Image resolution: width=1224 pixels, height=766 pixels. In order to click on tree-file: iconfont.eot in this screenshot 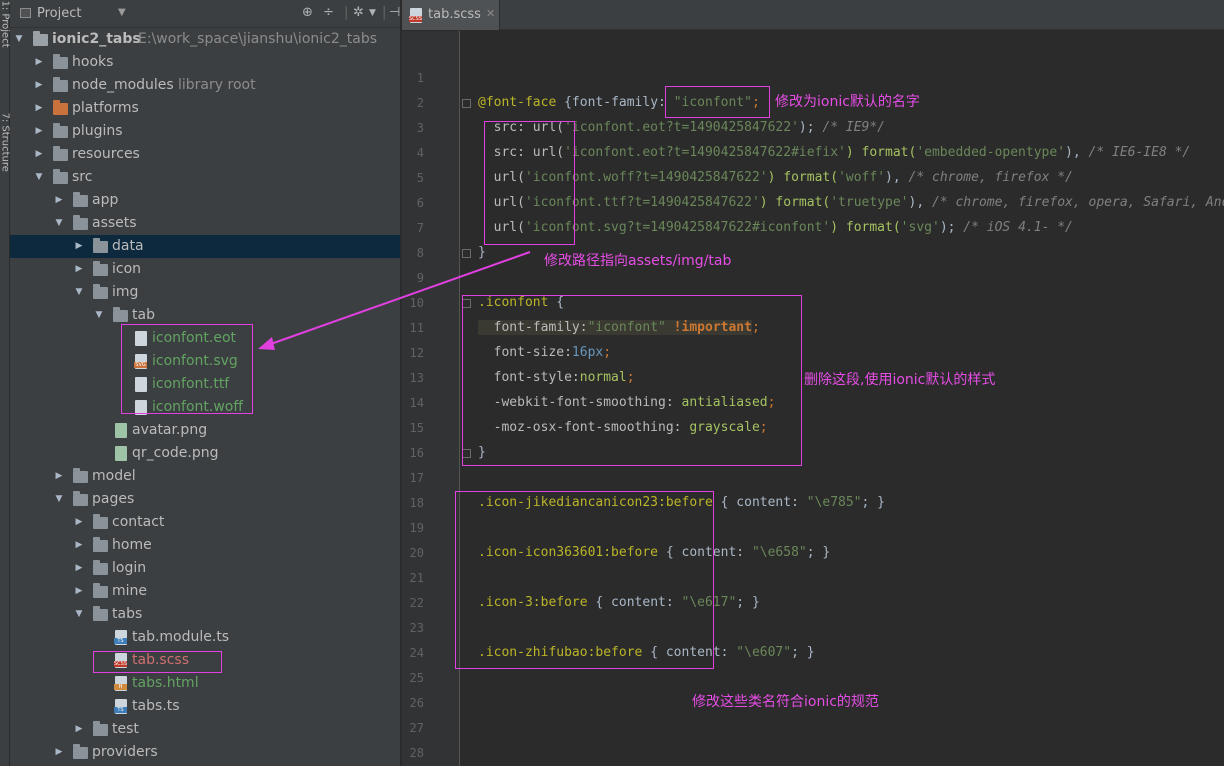, I will do `click(205, 338)`.